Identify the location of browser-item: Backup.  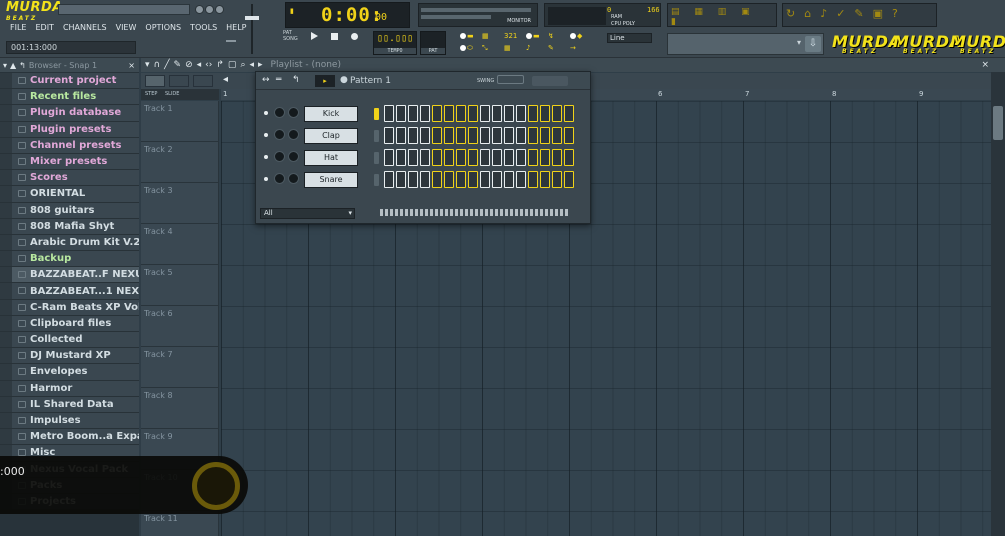
(69, 259).